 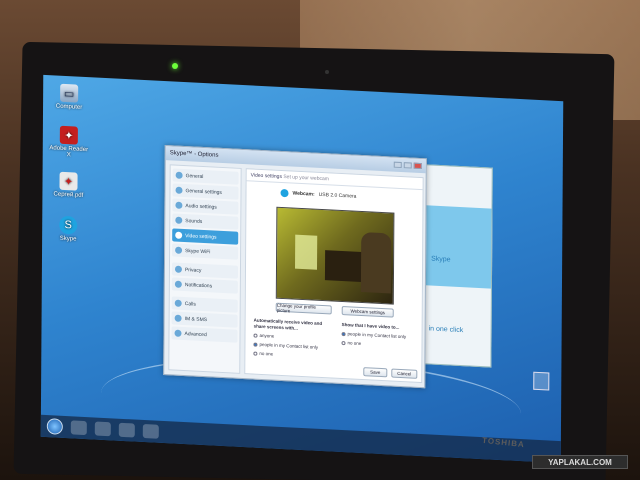 I want to click on radio-show-no-one: no one, so click(x=381, y=345).